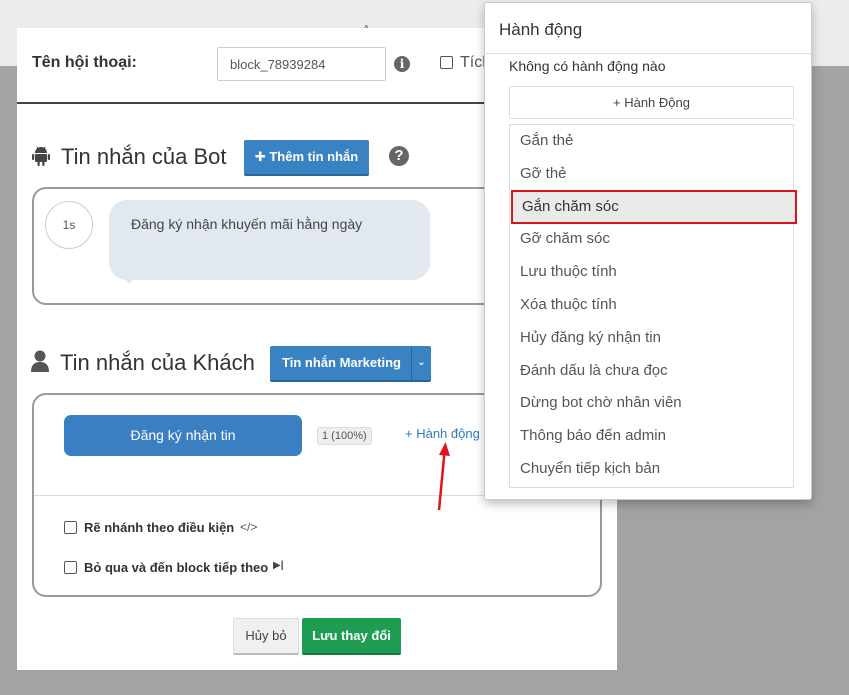  Describe the element at coordinates (41, 156) in the screenshot. I see `android-icon` at that location.